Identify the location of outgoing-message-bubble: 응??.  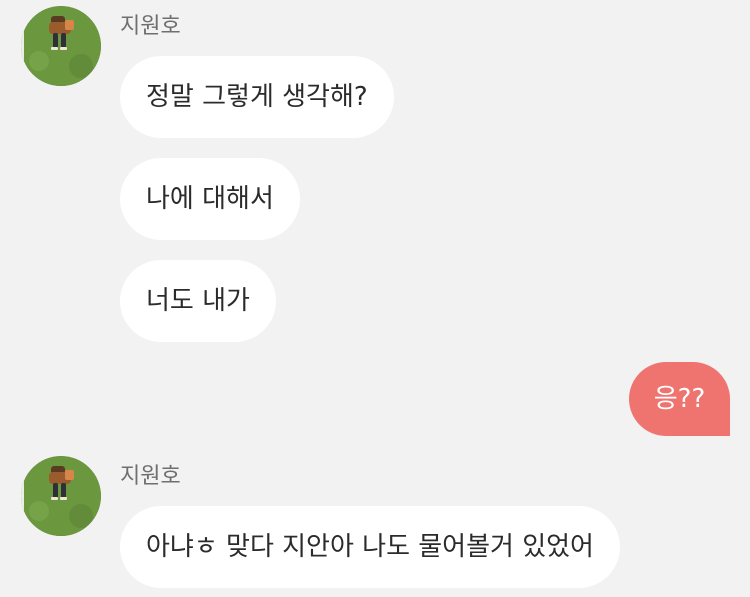
(679, 399).